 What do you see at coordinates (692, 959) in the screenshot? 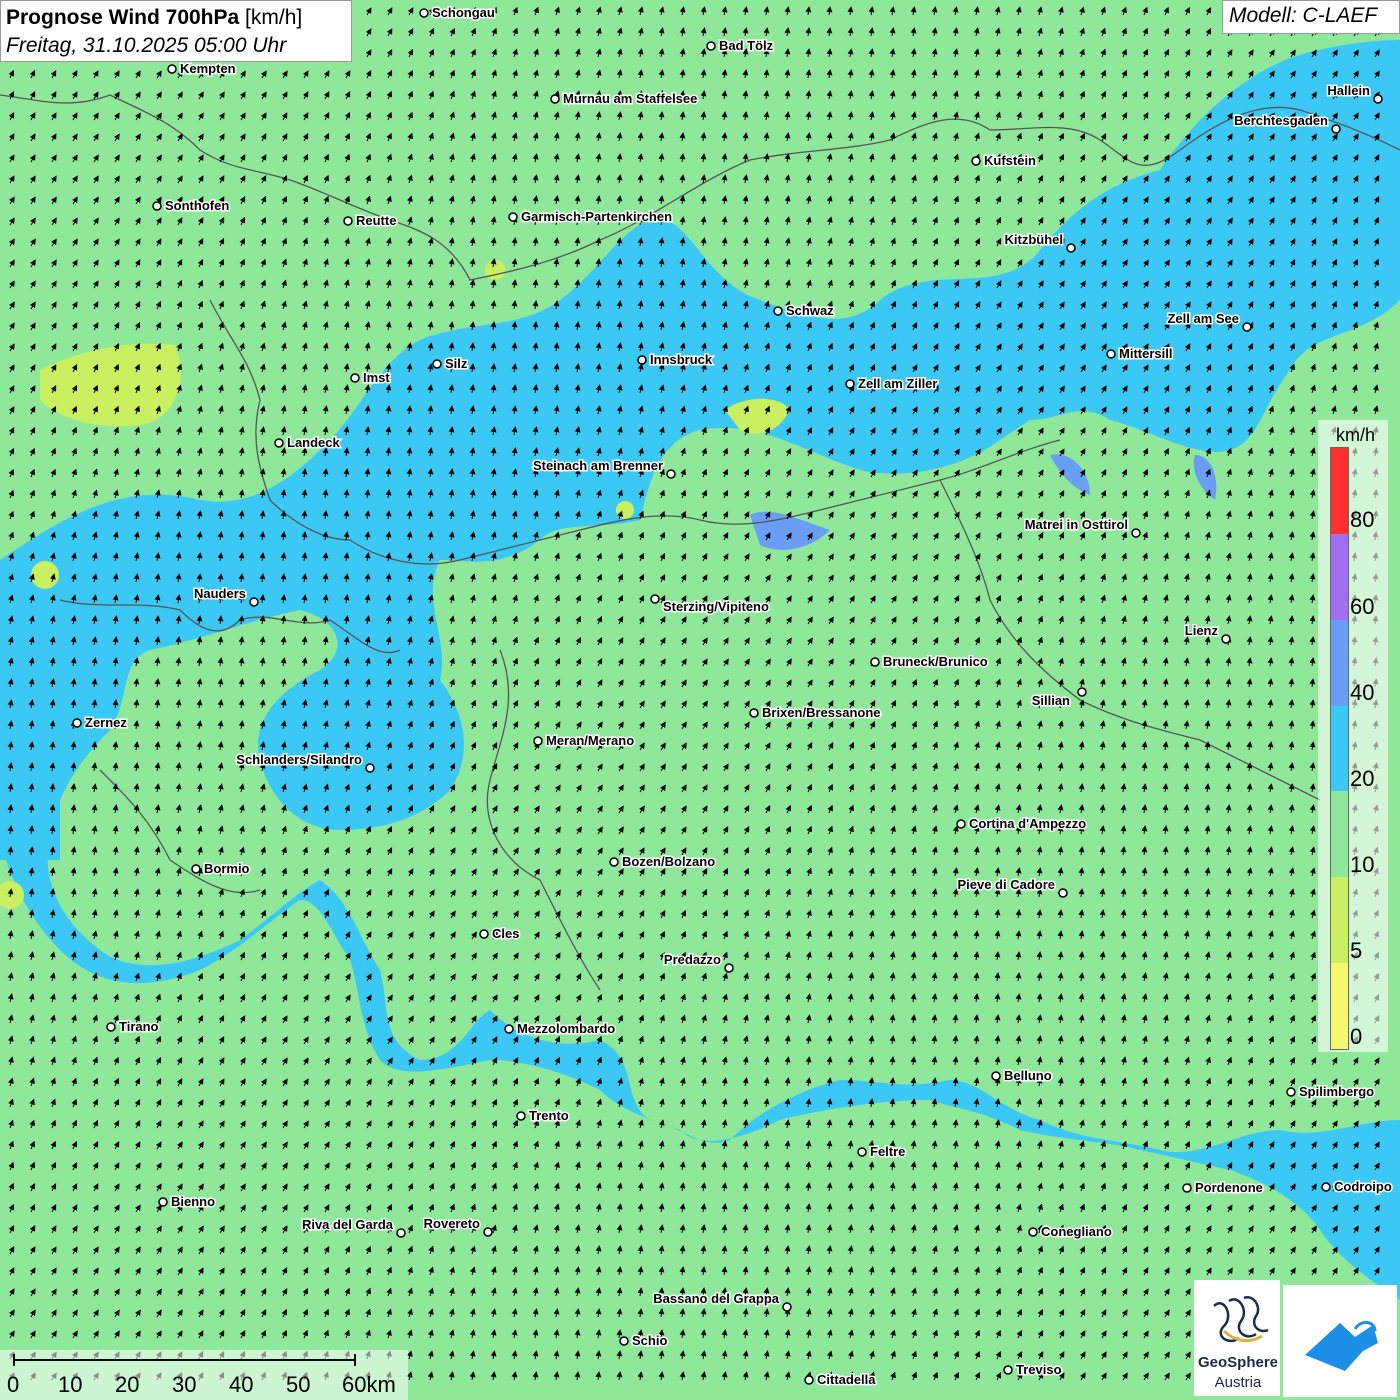
I see `city-label: Predazzo` at bounding box center [692, 959].